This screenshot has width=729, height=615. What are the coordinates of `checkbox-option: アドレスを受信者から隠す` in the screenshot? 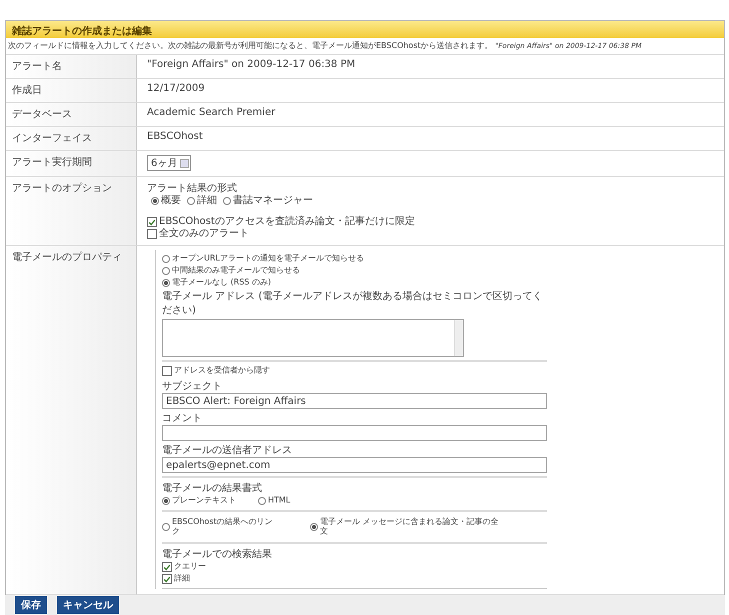 It's located at (228, 371).